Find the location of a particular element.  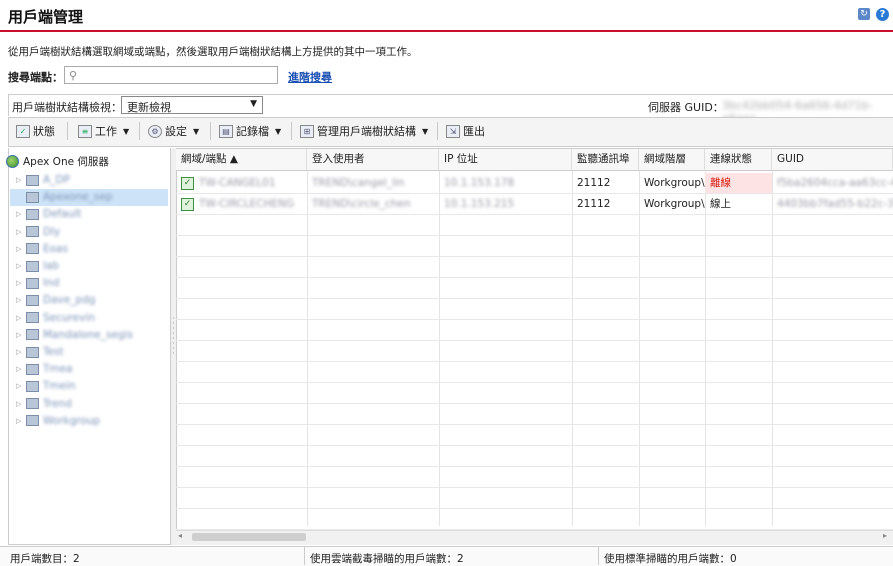

tree-root: Apex One 伺服器 is located at coordinates (57, 161).